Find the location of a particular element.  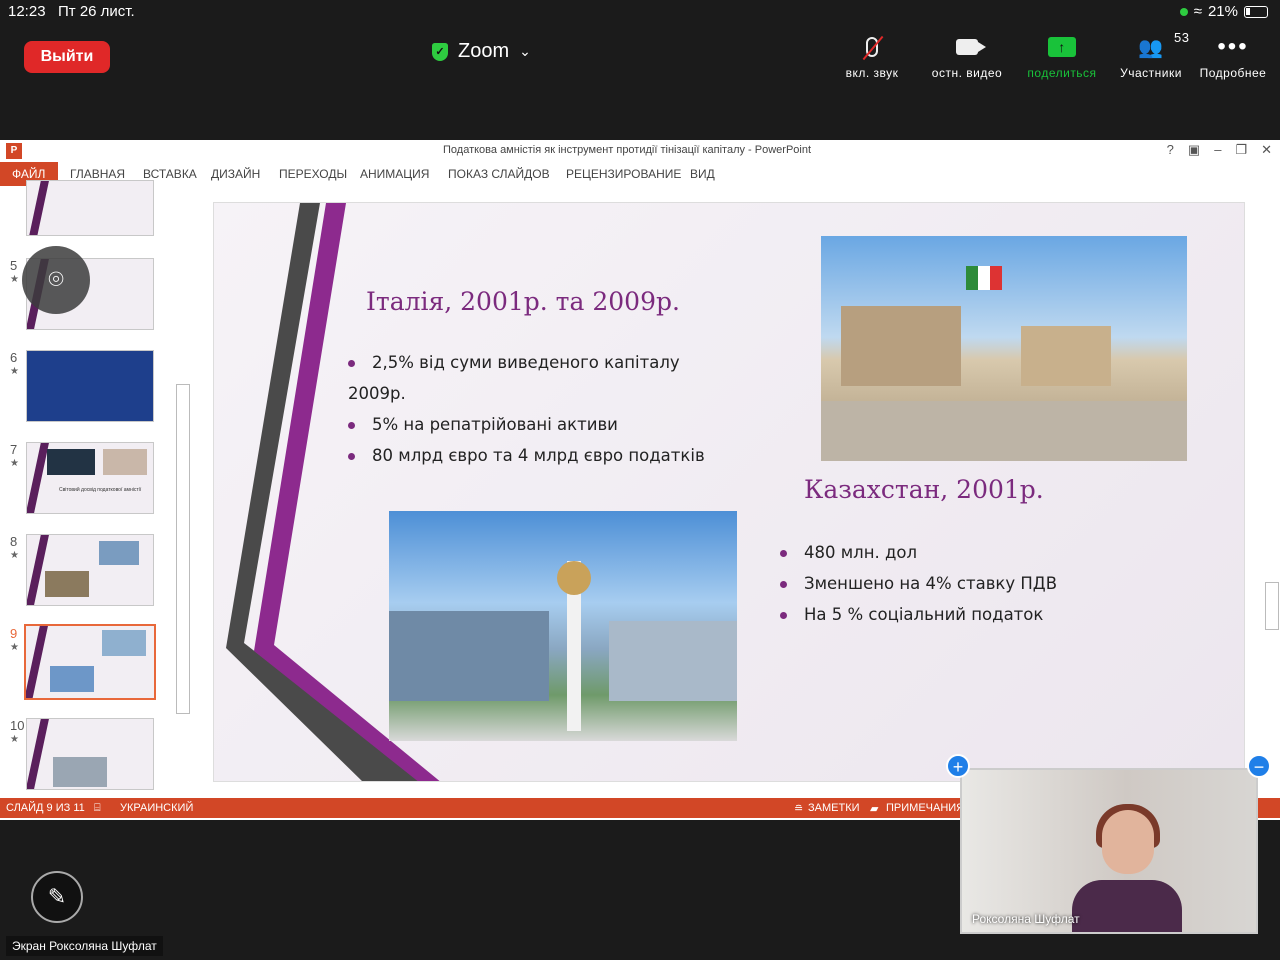

tab-insert: ВСТАВКА is located at coordinates (170, 174).